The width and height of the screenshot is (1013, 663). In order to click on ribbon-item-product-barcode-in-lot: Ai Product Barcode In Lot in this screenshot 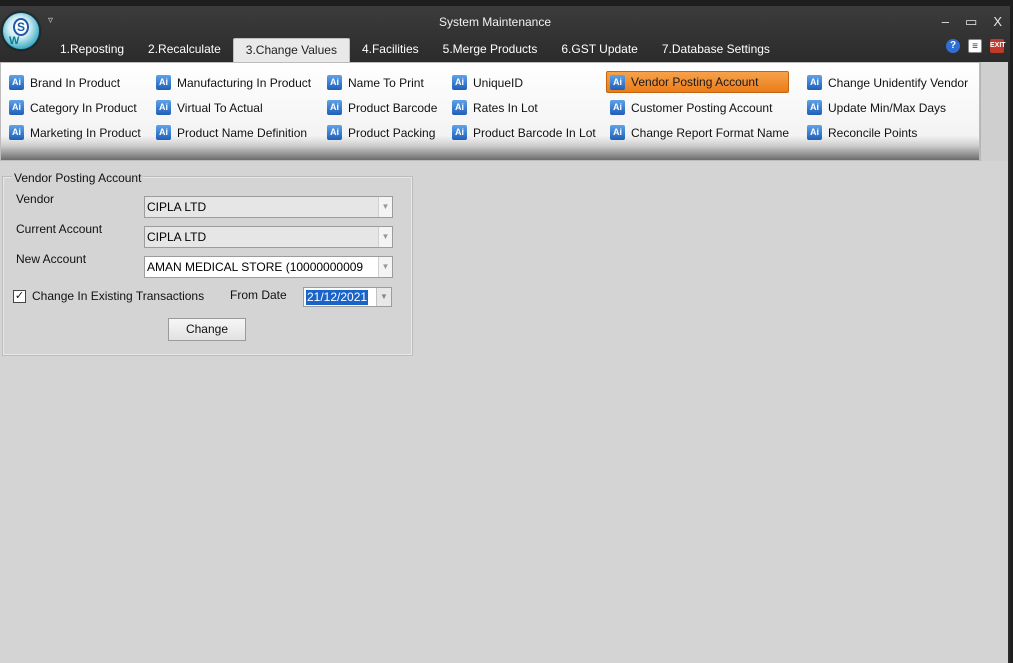, I will do `click(524, 132)`.